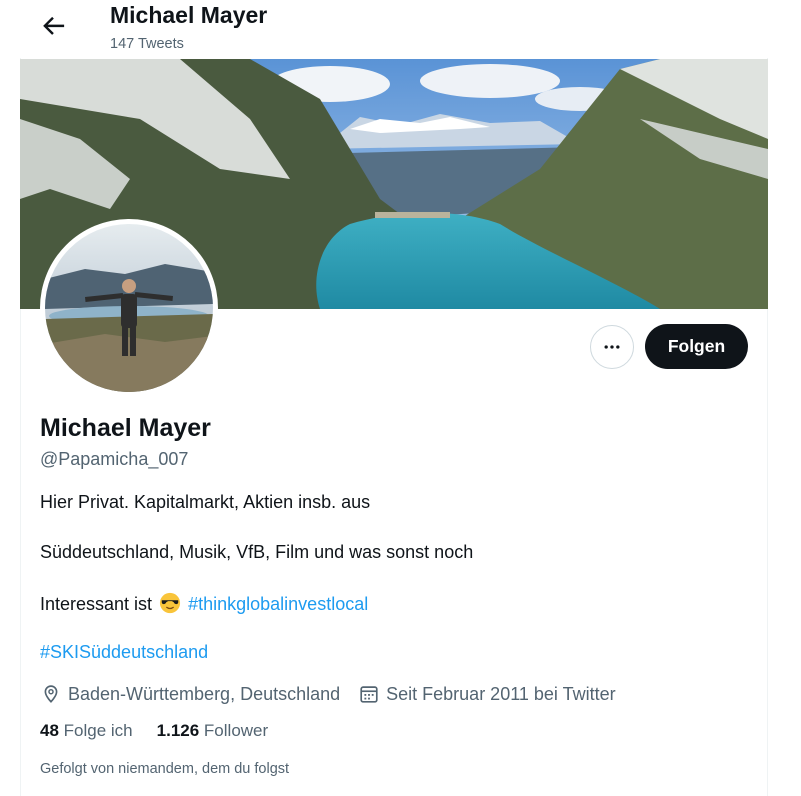 The image size is (801, 796). I want to click on header-title: Michael Mayer, so click(189, 15).